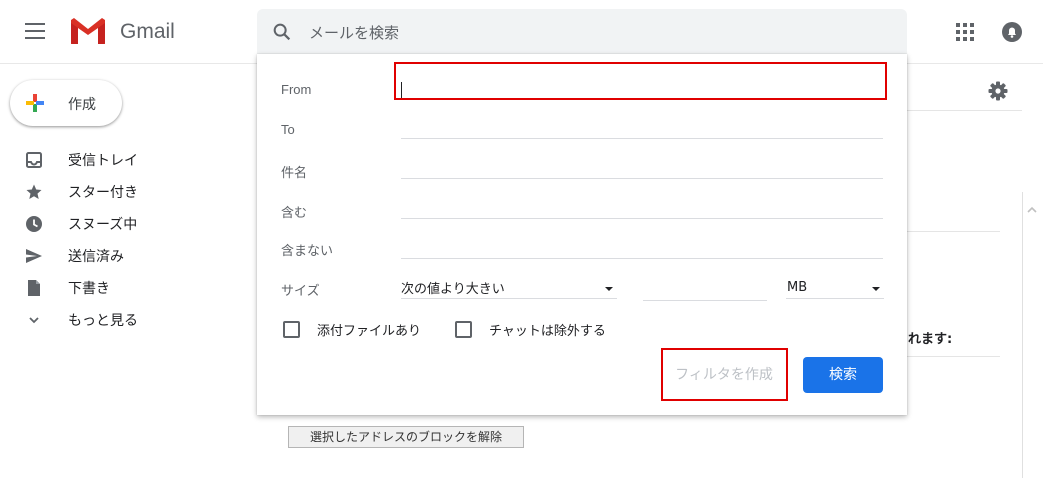  Describe the element at coordinates (296, 89) in the screenshot. I see `from-label: From` at that location.